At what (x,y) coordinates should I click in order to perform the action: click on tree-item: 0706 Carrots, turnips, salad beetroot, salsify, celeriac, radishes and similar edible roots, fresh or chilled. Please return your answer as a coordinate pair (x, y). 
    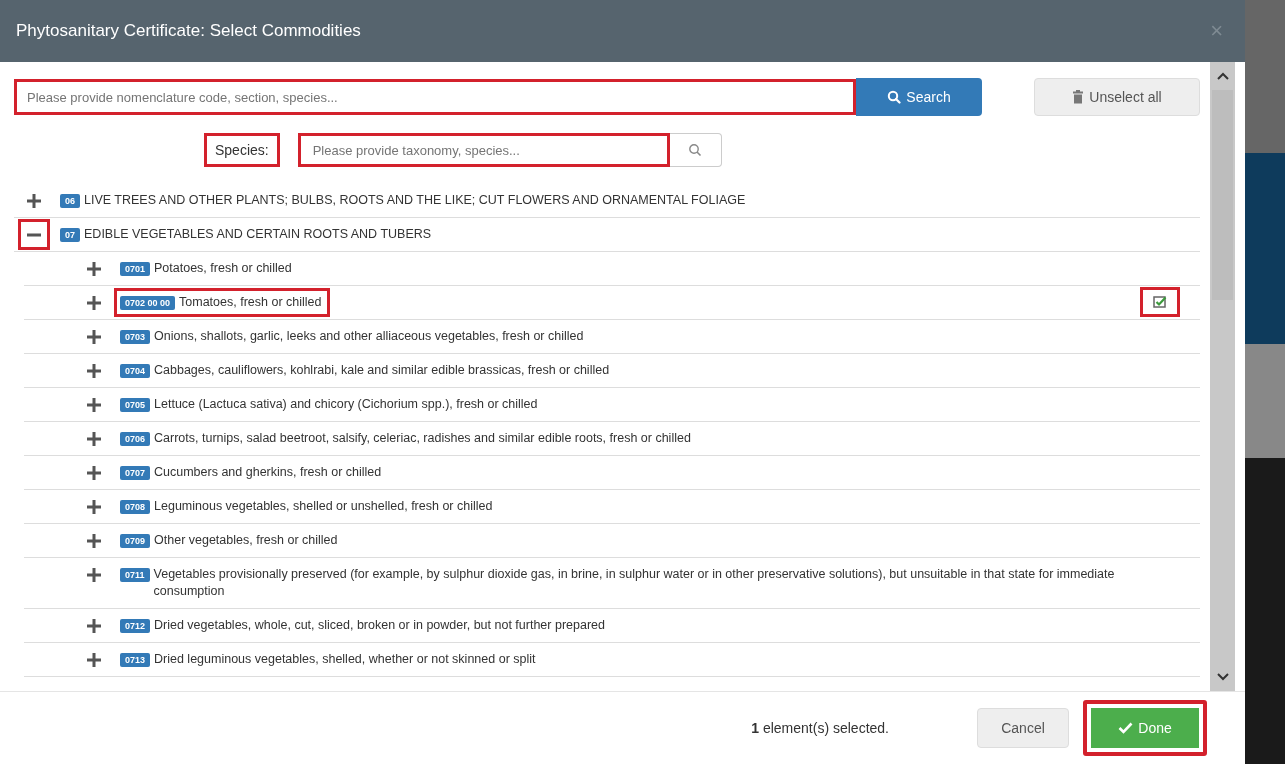
    Looking at the image, I should click on (657, 438).